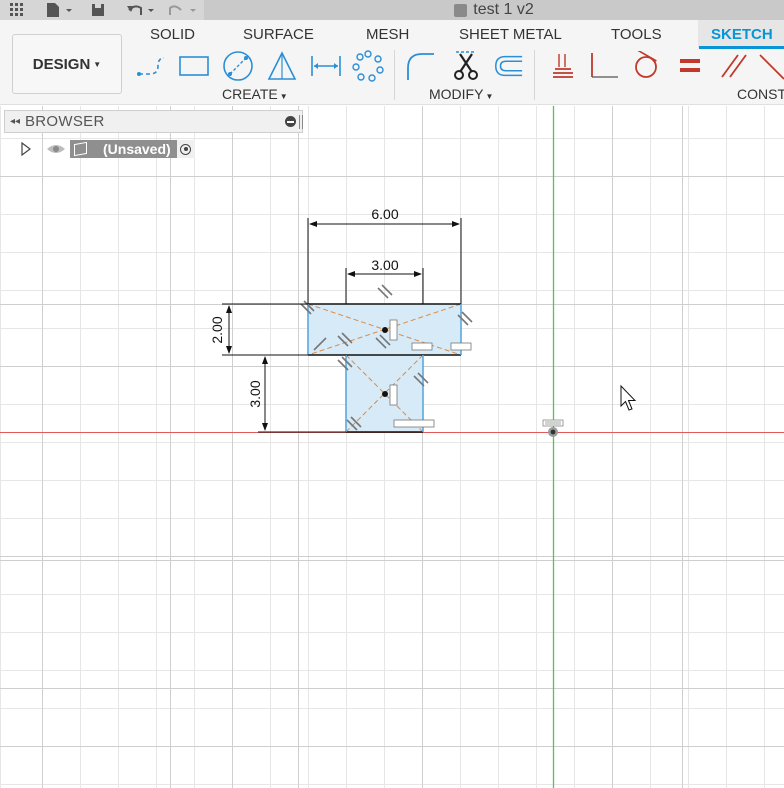 Image resolution: width=784 pixels, height=788 pixels. Describe the element at coordinates (732, 66) in the screenshot. I see `parallel-constraint-icon` at that location.